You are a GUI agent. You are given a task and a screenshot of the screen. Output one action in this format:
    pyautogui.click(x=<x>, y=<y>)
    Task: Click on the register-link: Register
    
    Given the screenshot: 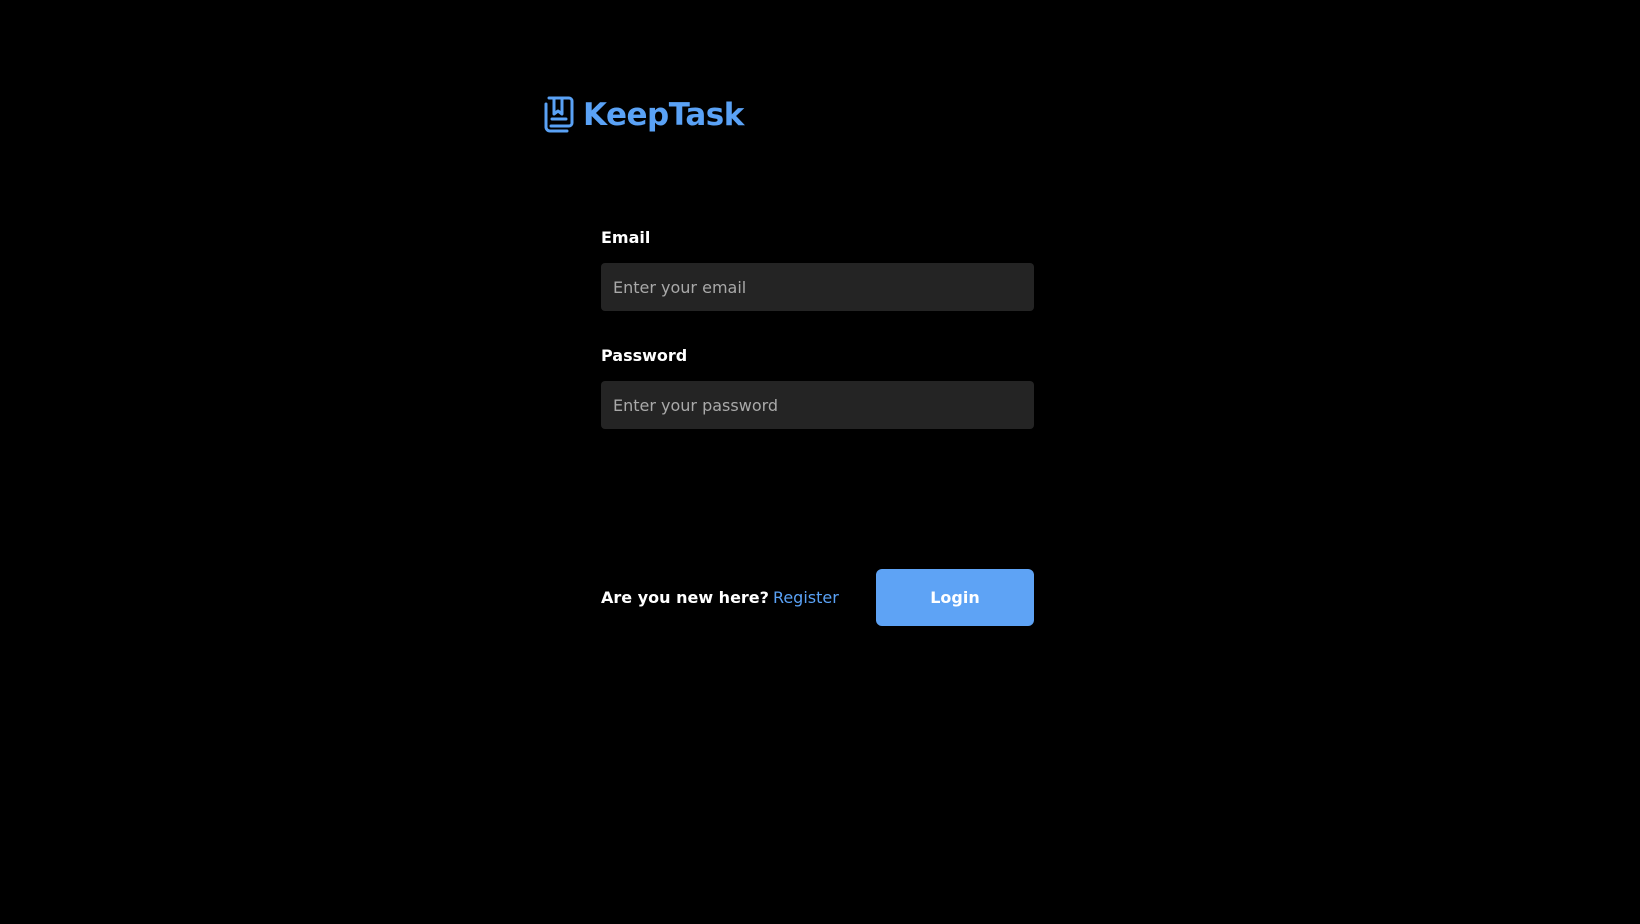 What is the action you would take?
    pyautogui.click(x=806, y=597)
    